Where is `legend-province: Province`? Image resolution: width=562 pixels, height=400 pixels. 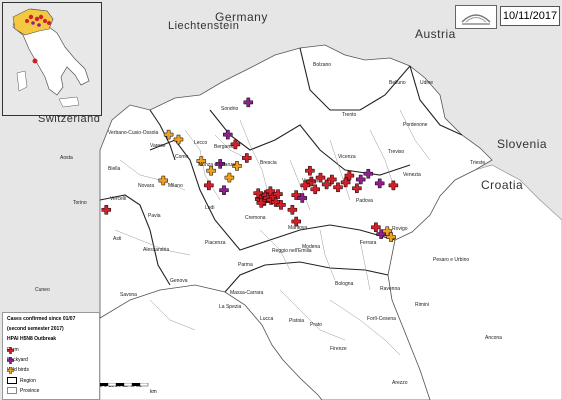
legend-province: Province is located at coordinates (23, 390).